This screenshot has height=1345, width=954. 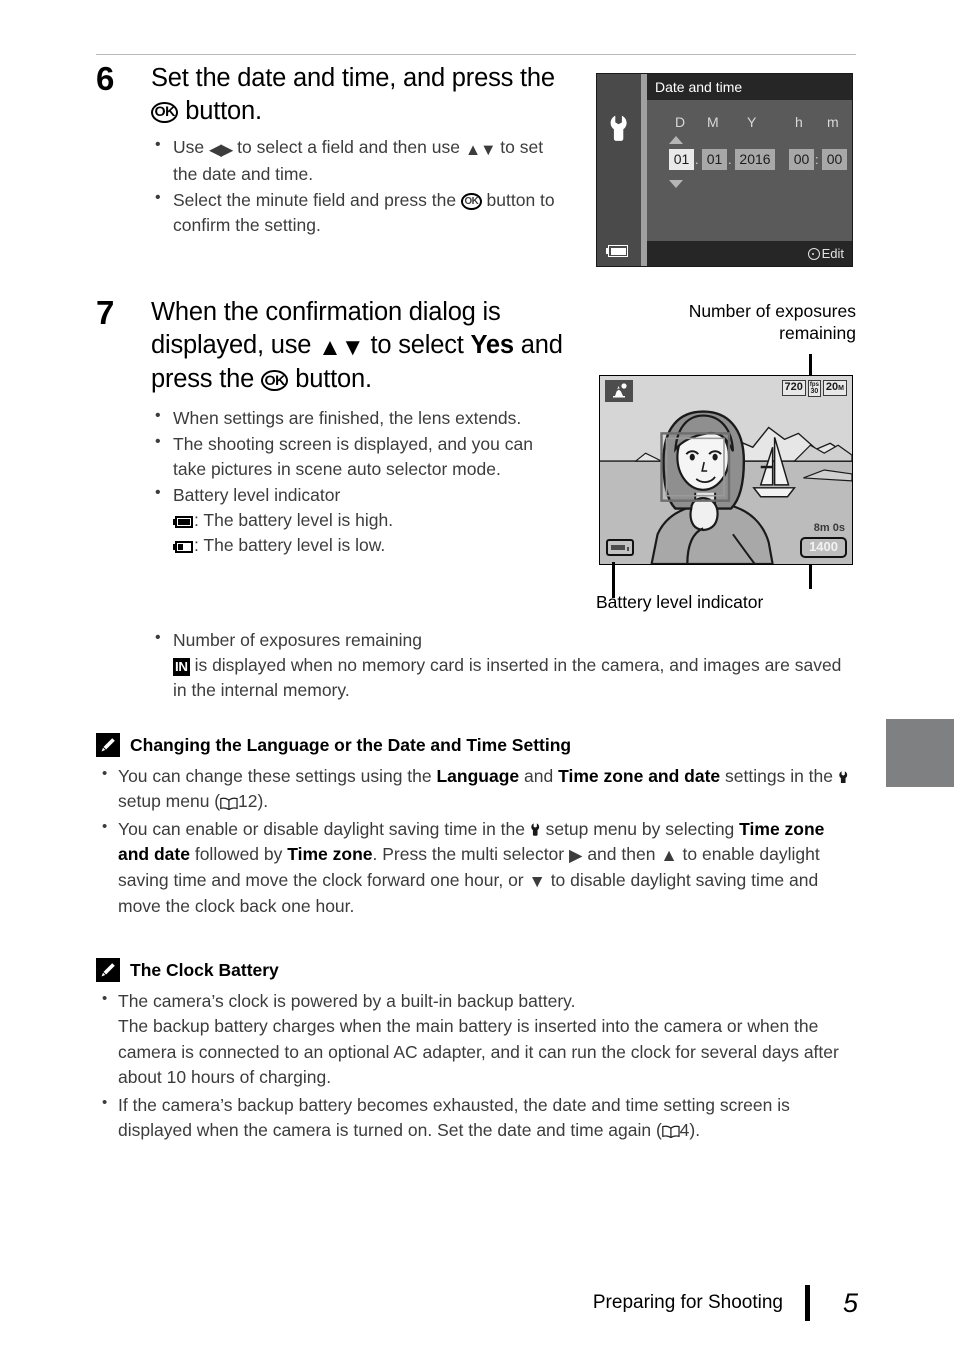 I want to click on battery-low-icon, so click(x=183, y=546).